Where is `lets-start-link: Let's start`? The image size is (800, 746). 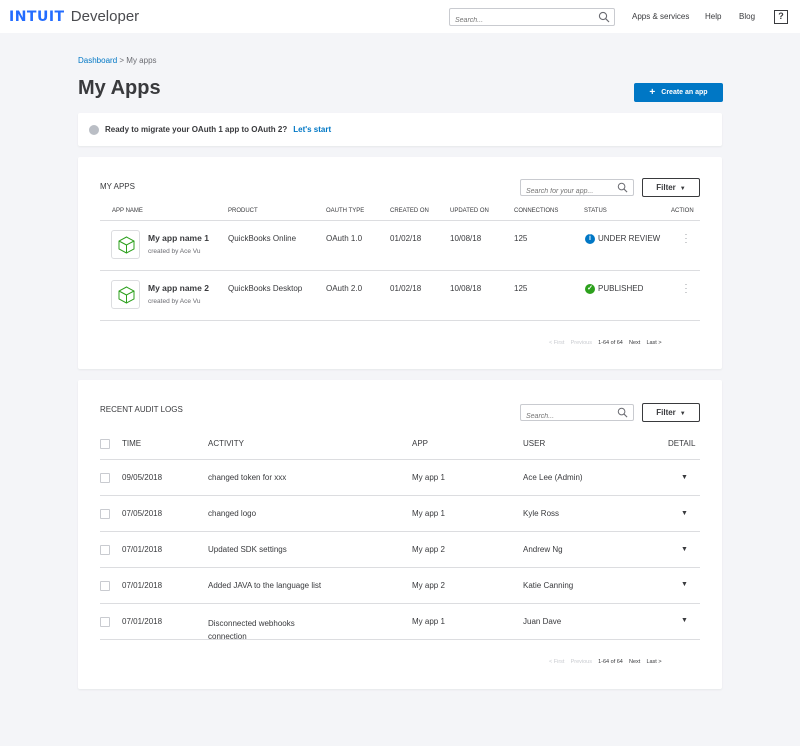
lets-start-link: Let's start is located at coordinates (312, 129).